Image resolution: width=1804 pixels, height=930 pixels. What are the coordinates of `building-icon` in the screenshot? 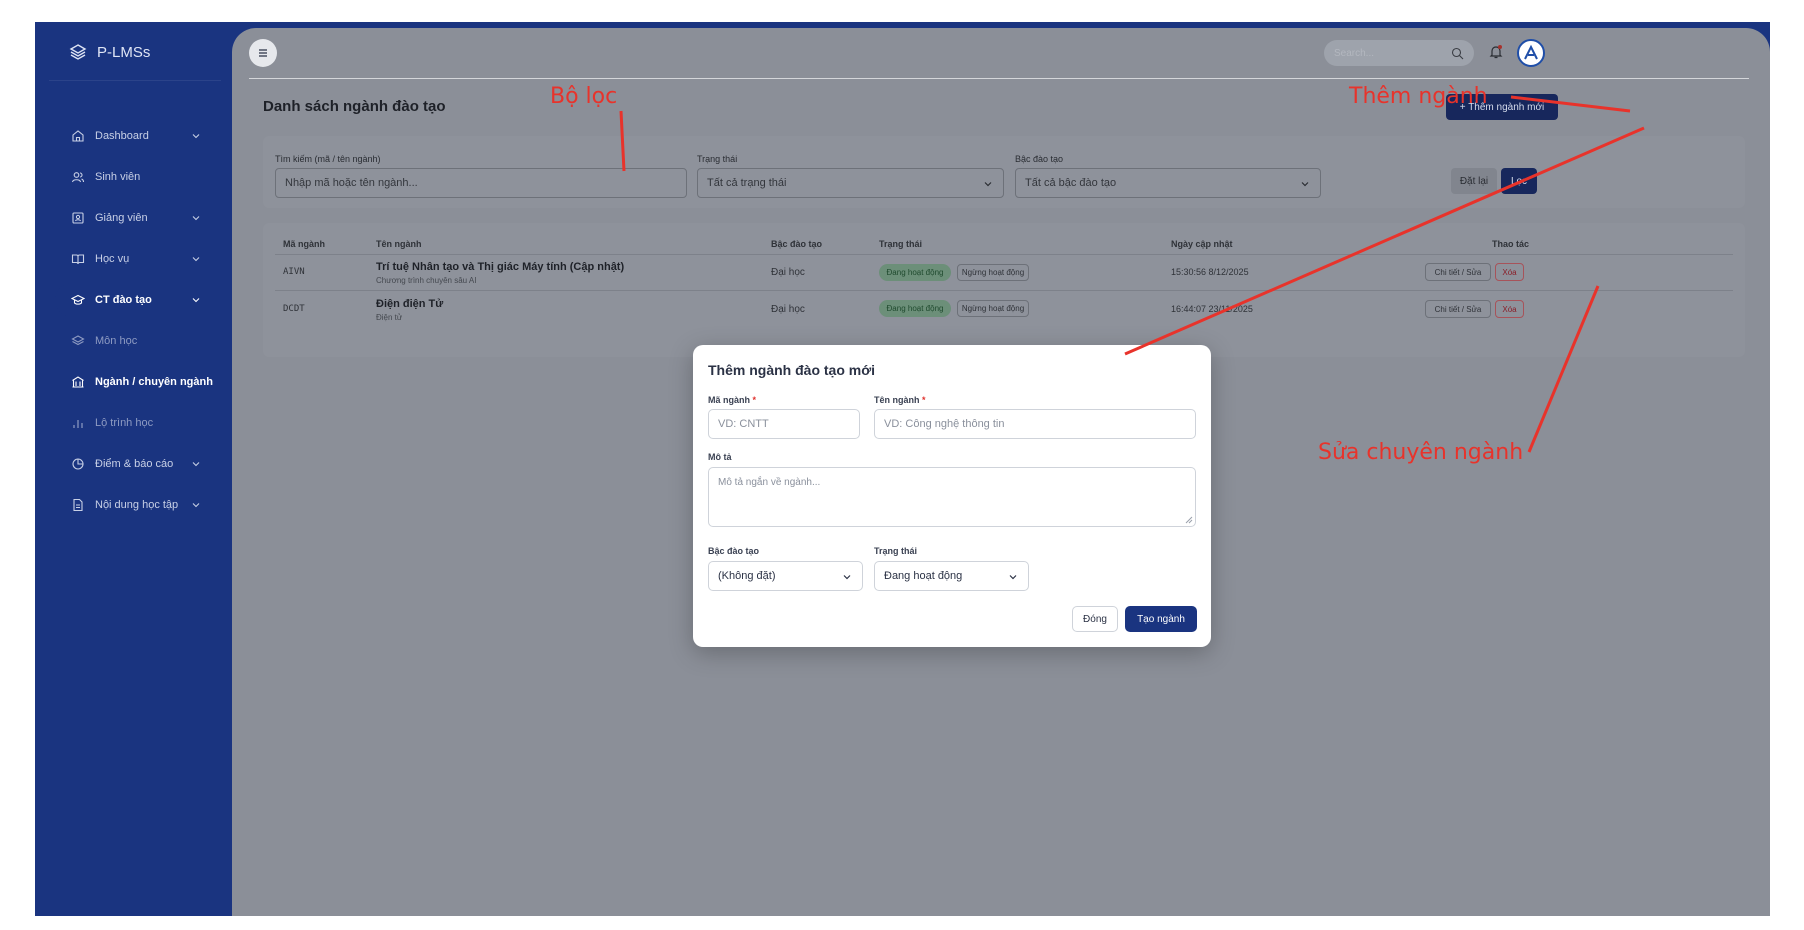 It's located at (78, 382).